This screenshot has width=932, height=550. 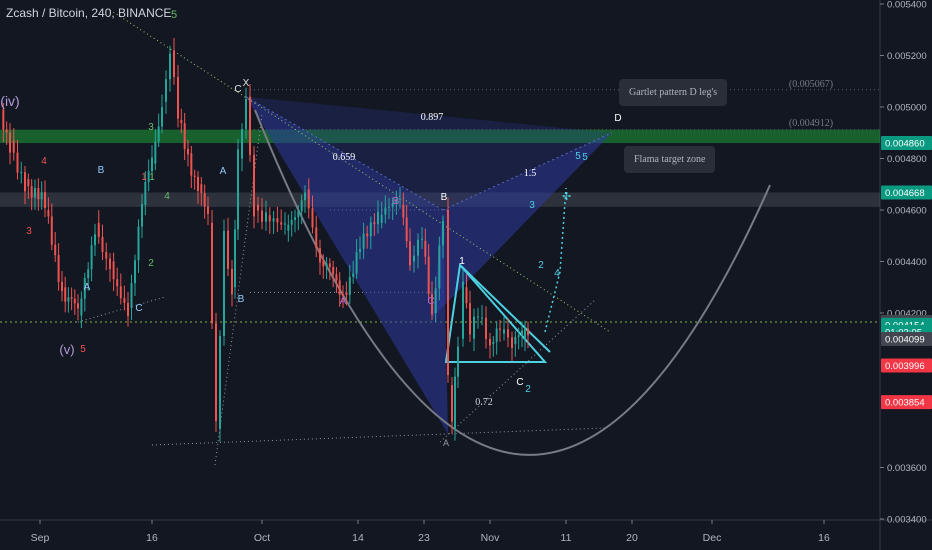 What do you see at coordinates (262, 538) in the screenshot?
I see `x-tick-label: Oct` at bounding box center [262, 538].